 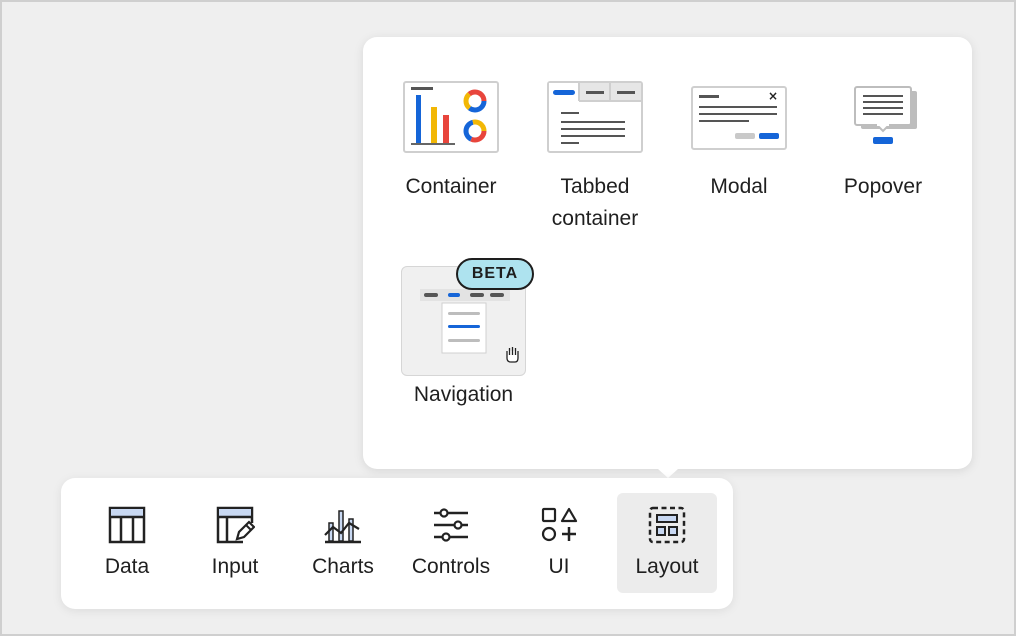 I want to click on toolbar-label-controls: Controls, so click(x=451, y=566).